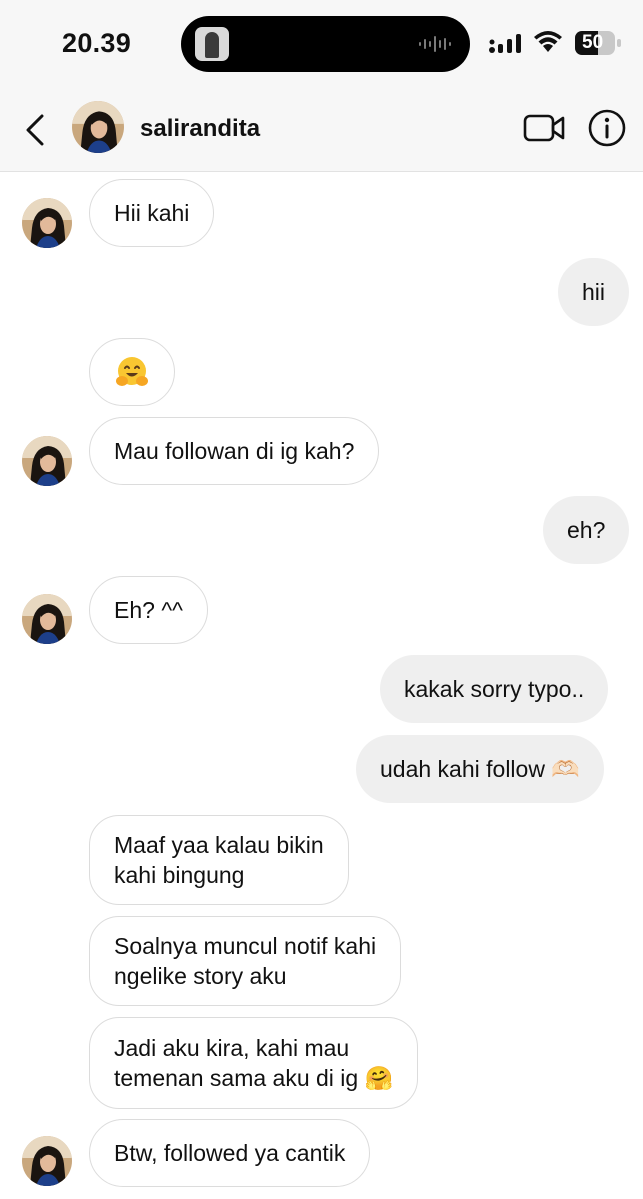 The height and width of the screenshot is (1199, 643). What do you see at coordinates (97, 43) in the screenshot?
I see `status-time: 20.39` at bounding box center [97, 43].